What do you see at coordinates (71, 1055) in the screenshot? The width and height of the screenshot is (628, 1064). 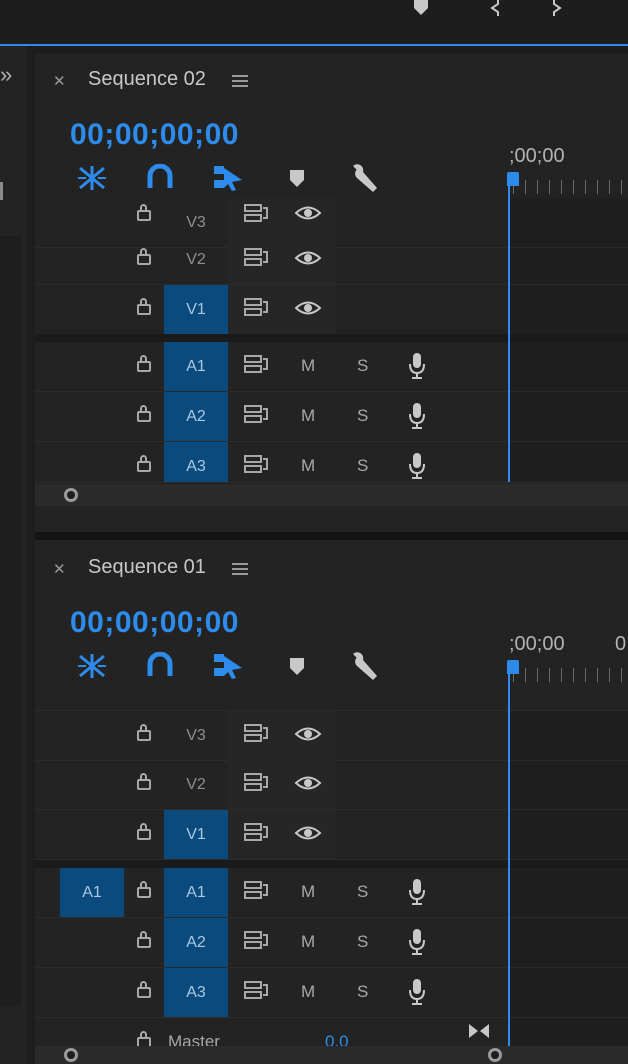 I see `zoom-scroll-handle-left` at bounding box center [71, 1055].